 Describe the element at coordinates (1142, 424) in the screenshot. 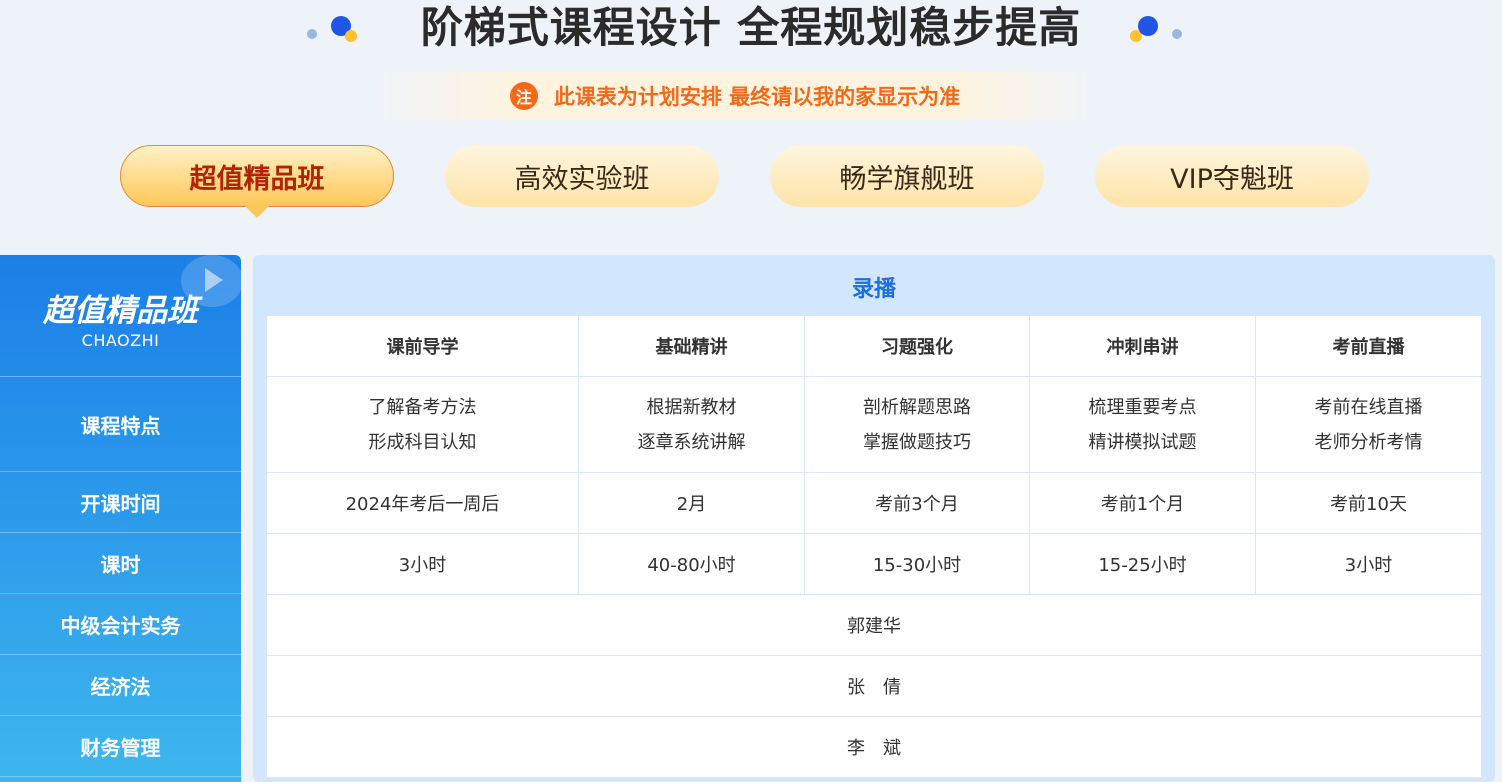

I see `feature-cell: 梳理重要考点 精讲模拟试题` at that location.